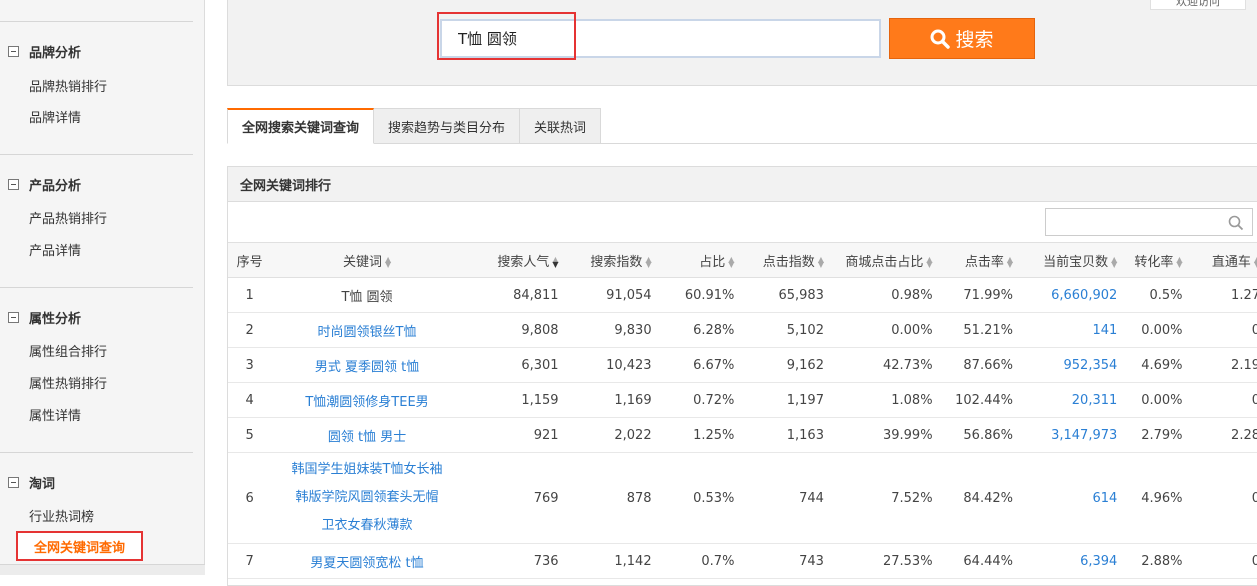 The image size is (1257, 586). Describe the element at coordinates (513, 330) in the screenshot. I see `cell-popularity: 9,808` at that location.